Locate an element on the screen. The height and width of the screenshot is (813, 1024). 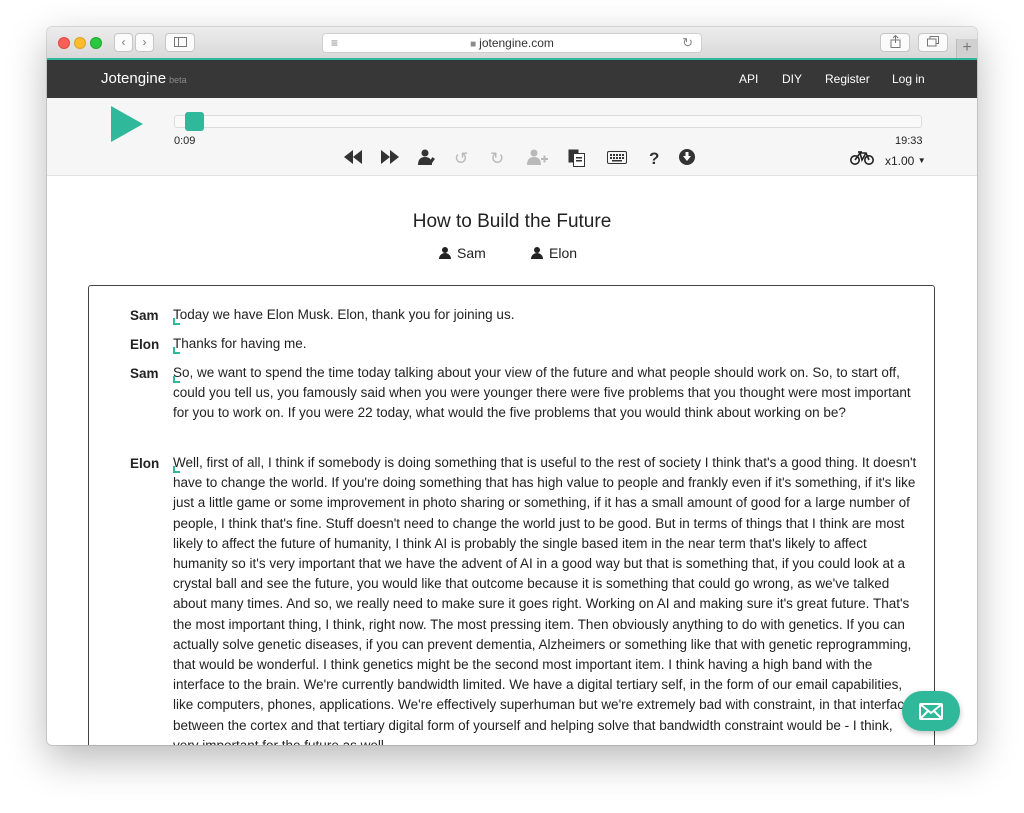
speaker-tag-elon: Elon is located at coordinates (554, 253).